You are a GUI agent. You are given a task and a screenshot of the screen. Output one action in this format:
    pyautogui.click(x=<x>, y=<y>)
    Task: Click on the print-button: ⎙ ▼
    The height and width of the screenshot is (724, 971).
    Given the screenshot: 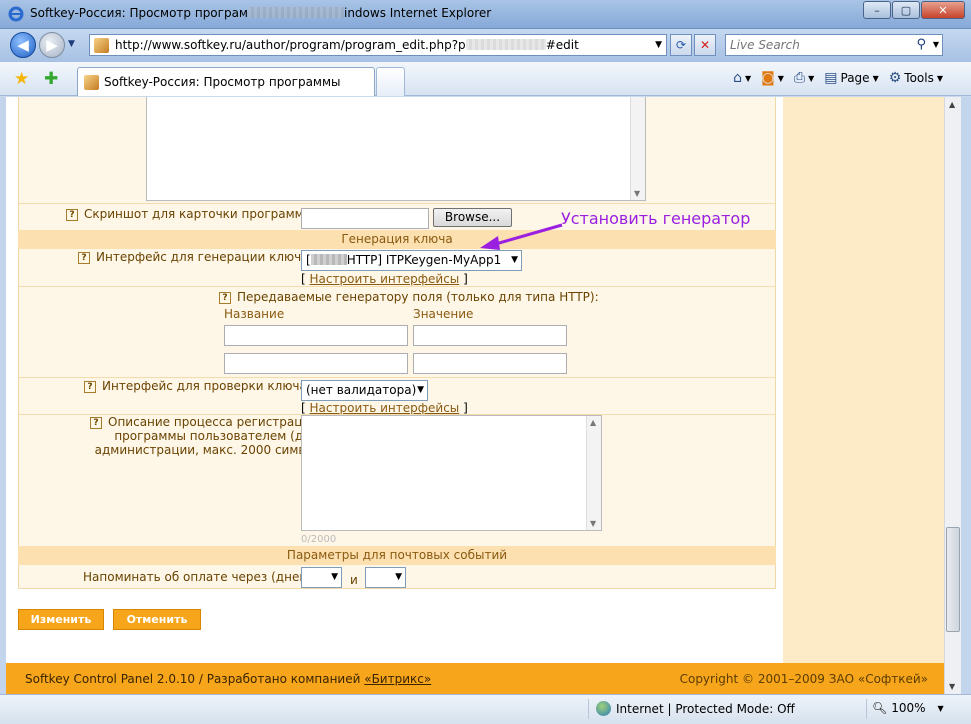 What is the action you would take?
    pyautogui.click(x=804, y=78)
    